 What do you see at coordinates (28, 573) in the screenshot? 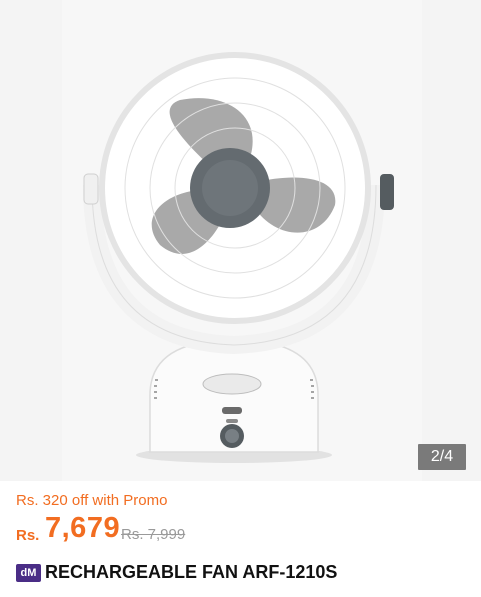
I see `brand-badge-icon: dM` at bounding box center [28, 573].